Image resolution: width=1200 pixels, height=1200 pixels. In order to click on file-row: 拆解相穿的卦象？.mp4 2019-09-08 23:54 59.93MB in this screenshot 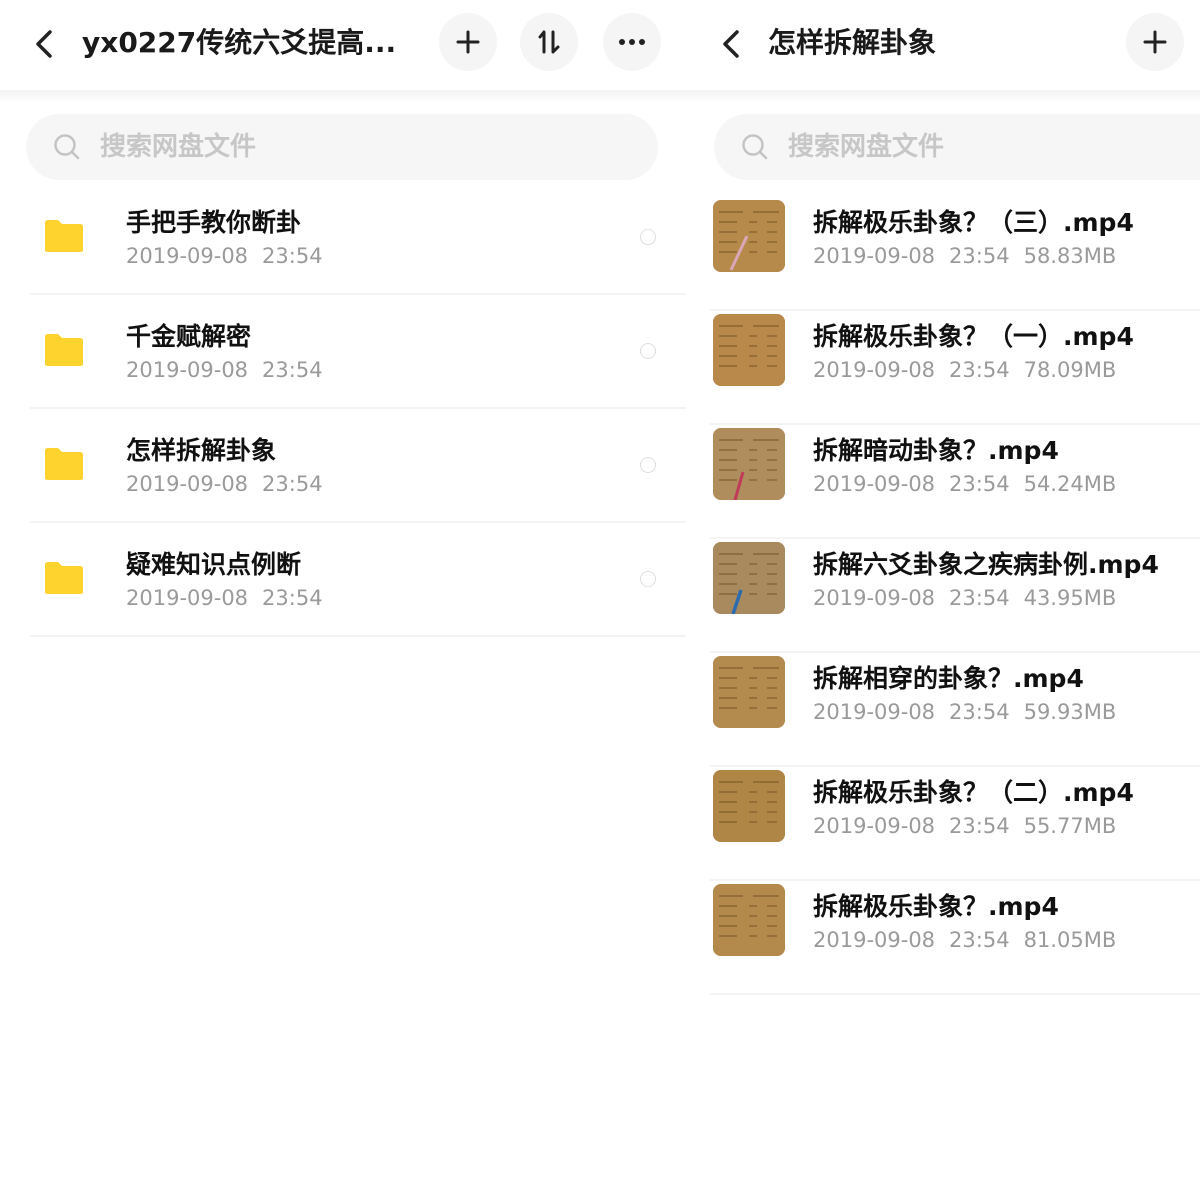, I will do `click(943, 710)`.